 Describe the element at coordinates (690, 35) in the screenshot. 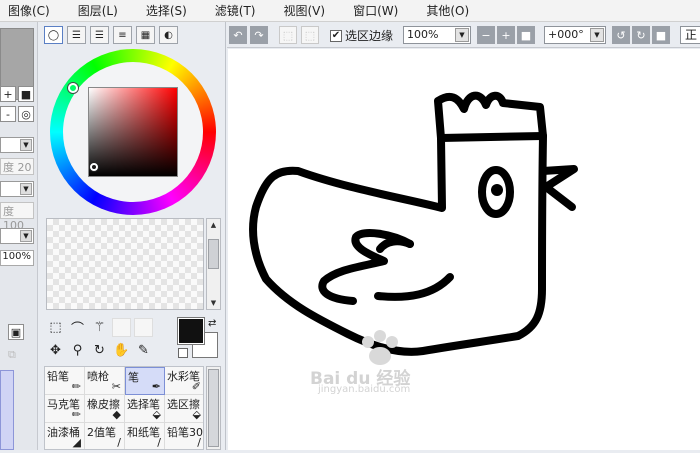

I see `flip-select: 正` at that location.